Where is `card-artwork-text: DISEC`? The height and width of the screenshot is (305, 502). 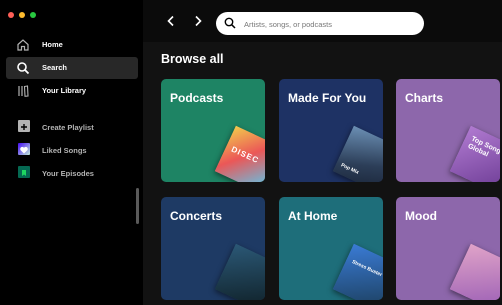
card-artwork-text: DISEC is located at coordinates (245, 155).